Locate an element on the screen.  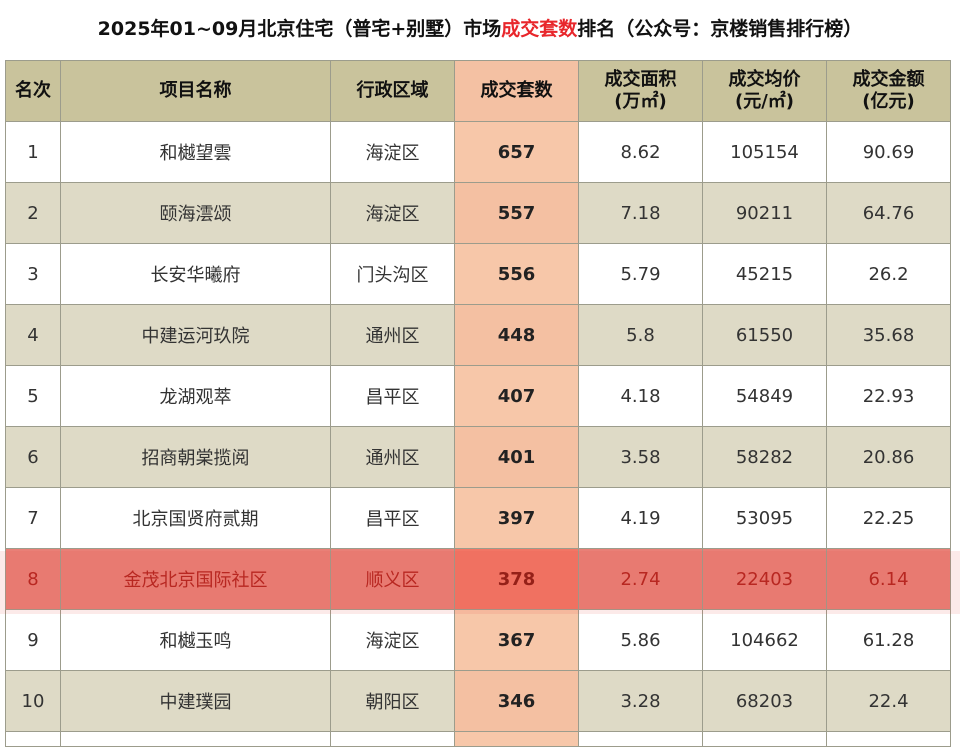
table-row: 9 和樾玉鸣 海淀区 367 5.86 104662 61.28 is located at coordinates (478, 640).